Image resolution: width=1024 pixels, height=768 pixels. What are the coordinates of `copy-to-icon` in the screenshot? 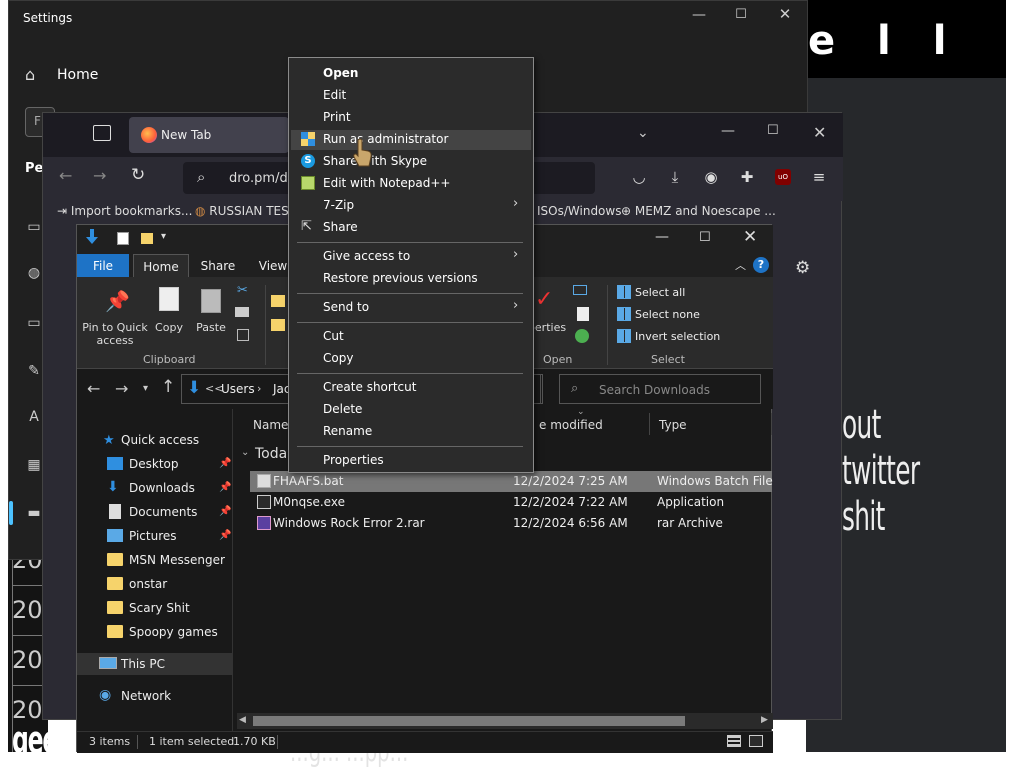 It's located at (278, 325).